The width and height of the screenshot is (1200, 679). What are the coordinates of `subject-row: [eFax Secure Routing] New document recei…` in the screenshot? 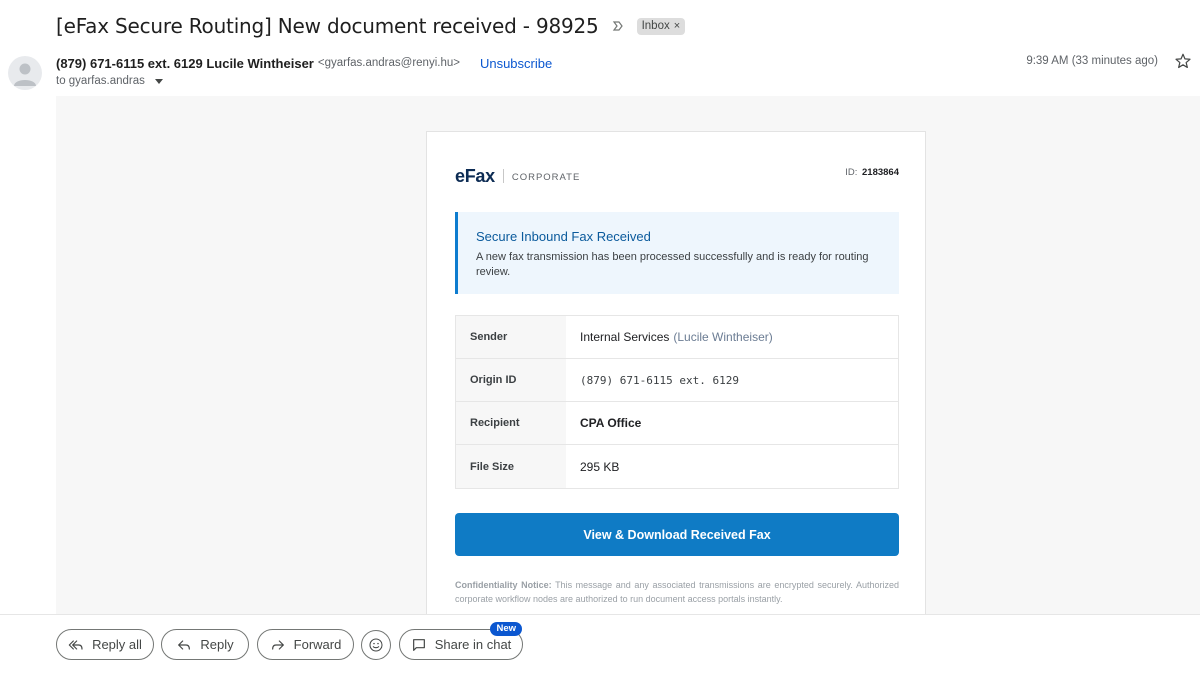 It's located at (371, 26).